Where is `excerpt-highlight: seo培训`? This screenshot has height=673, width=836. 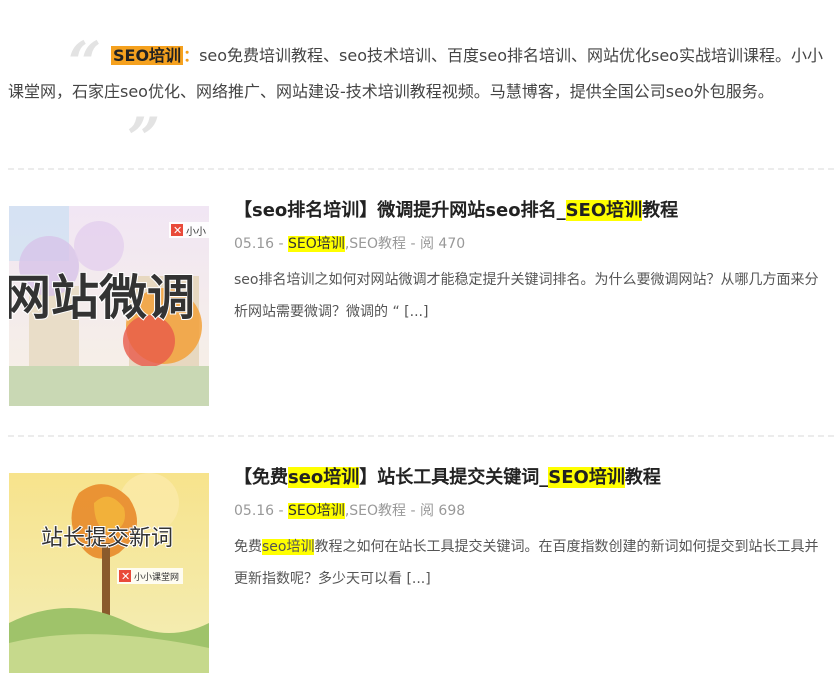
excerpt-highlight: seo培训 is located at coordinates (288, 547).